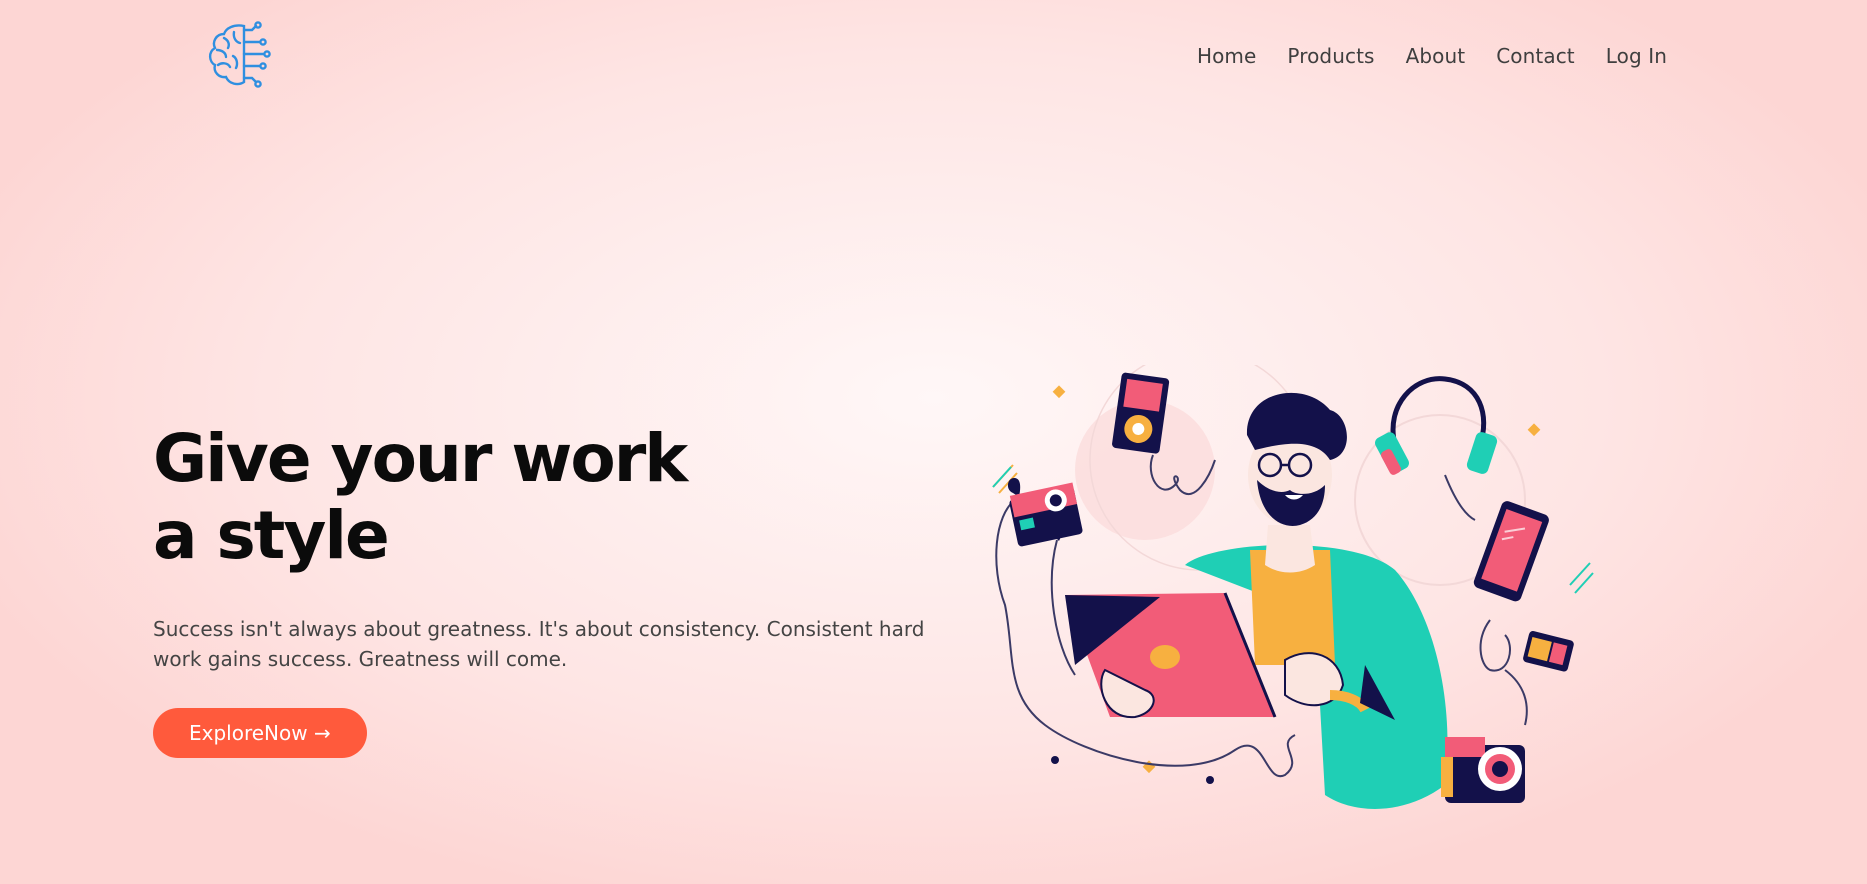 Image resolution: width=1867 pixels, height=884 pixels. I want to click on logo, so click(240, 55).